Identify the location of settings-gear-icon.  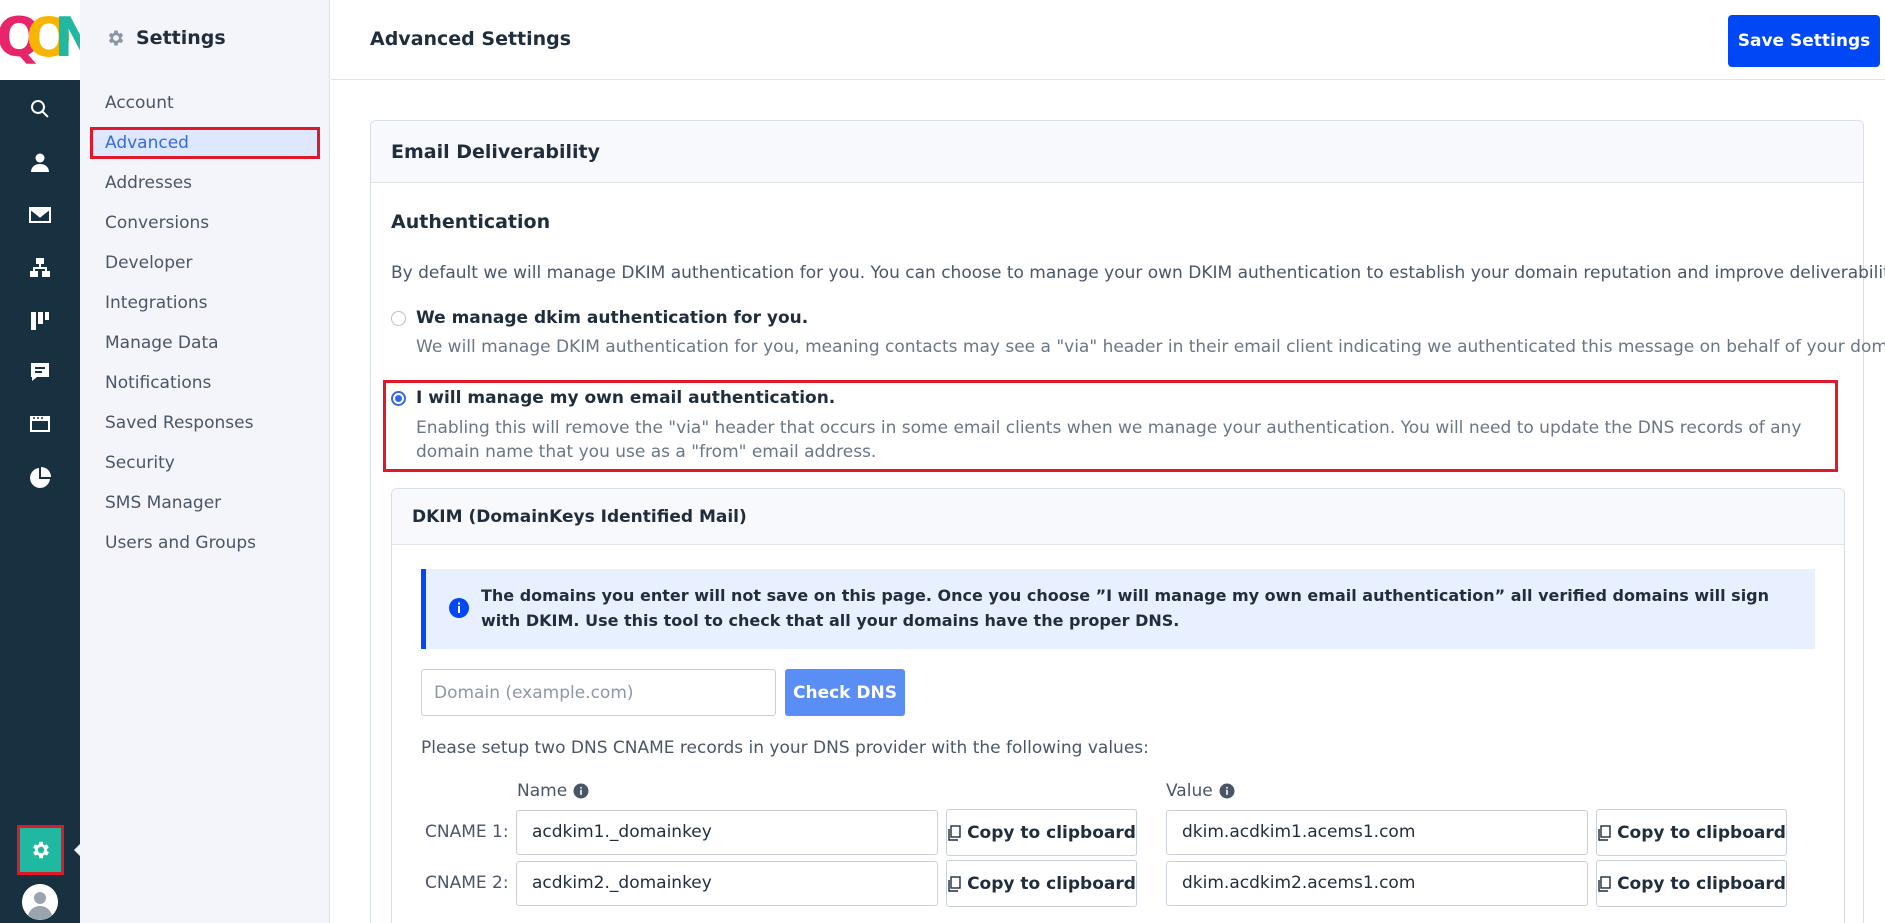
(40, 850).